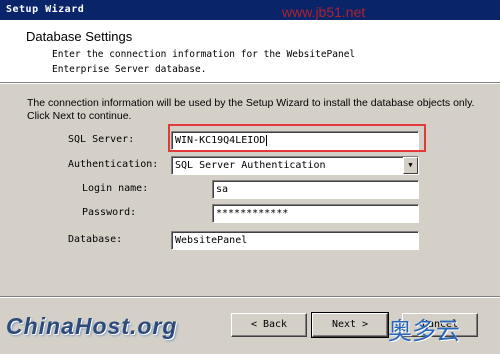  I want to click on password-label: Password:, so click(109, 212).